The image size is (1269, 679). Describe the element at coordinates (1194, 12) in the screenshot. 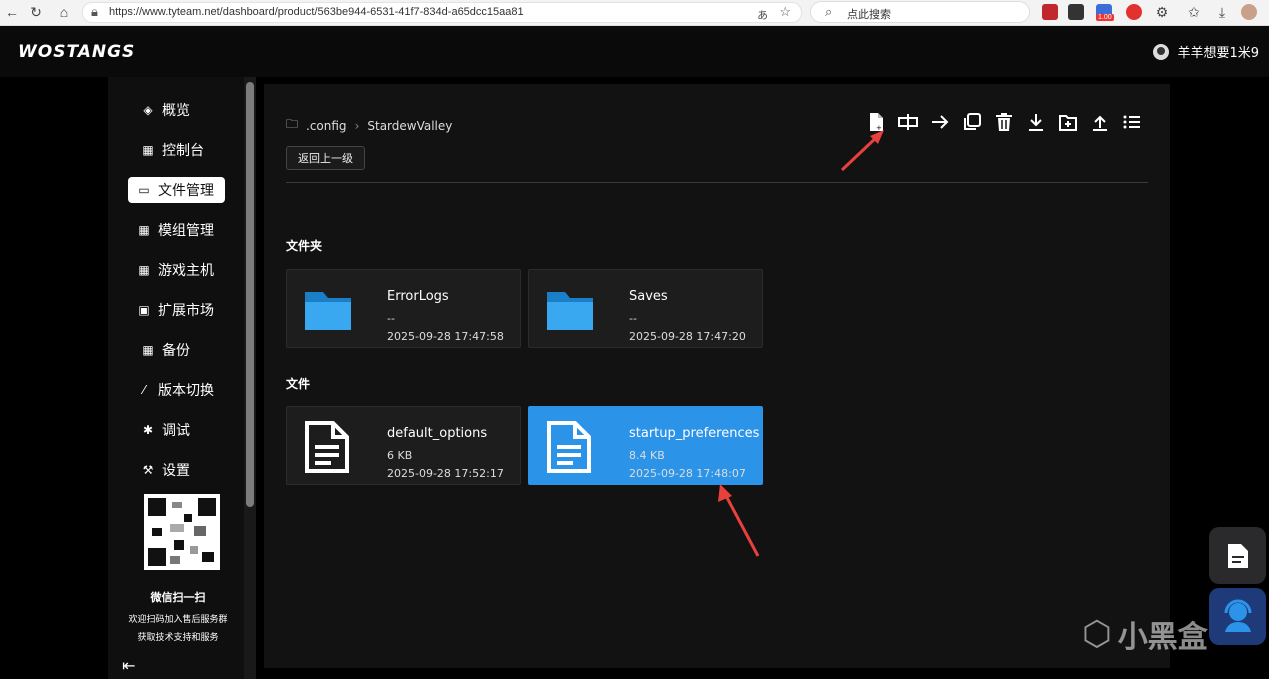

I see `favorites-icon: ✩` at that location.